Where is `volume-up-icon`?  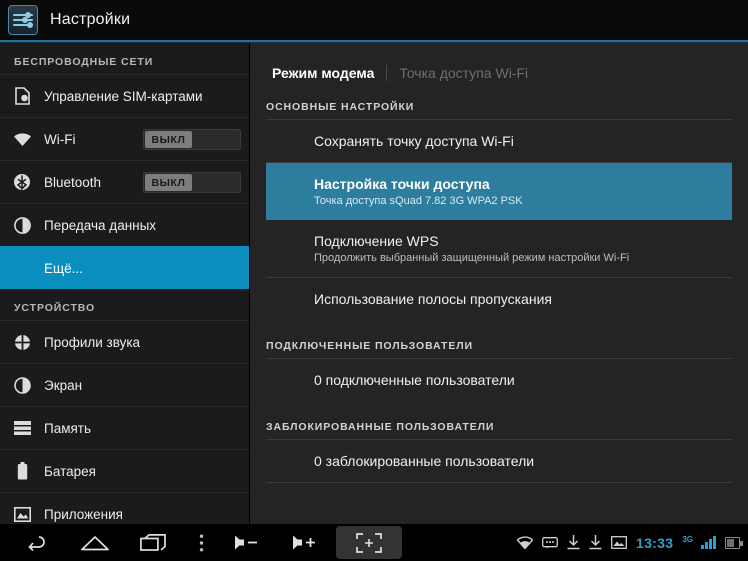
volume-up-icon is located at coordinates (307, 542).